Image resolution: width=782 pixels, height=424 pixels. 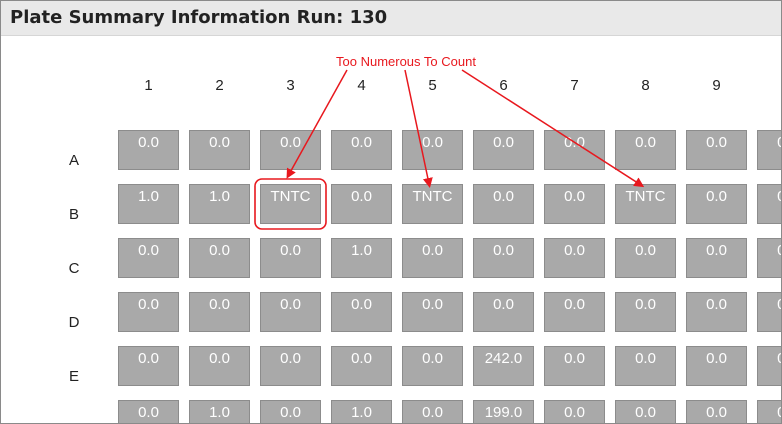 What do you see at coordinates (199, 17) in the screenshot?
I see `panel-title: Plate Summary Information Run: 130` at bounding box center [199, 17].